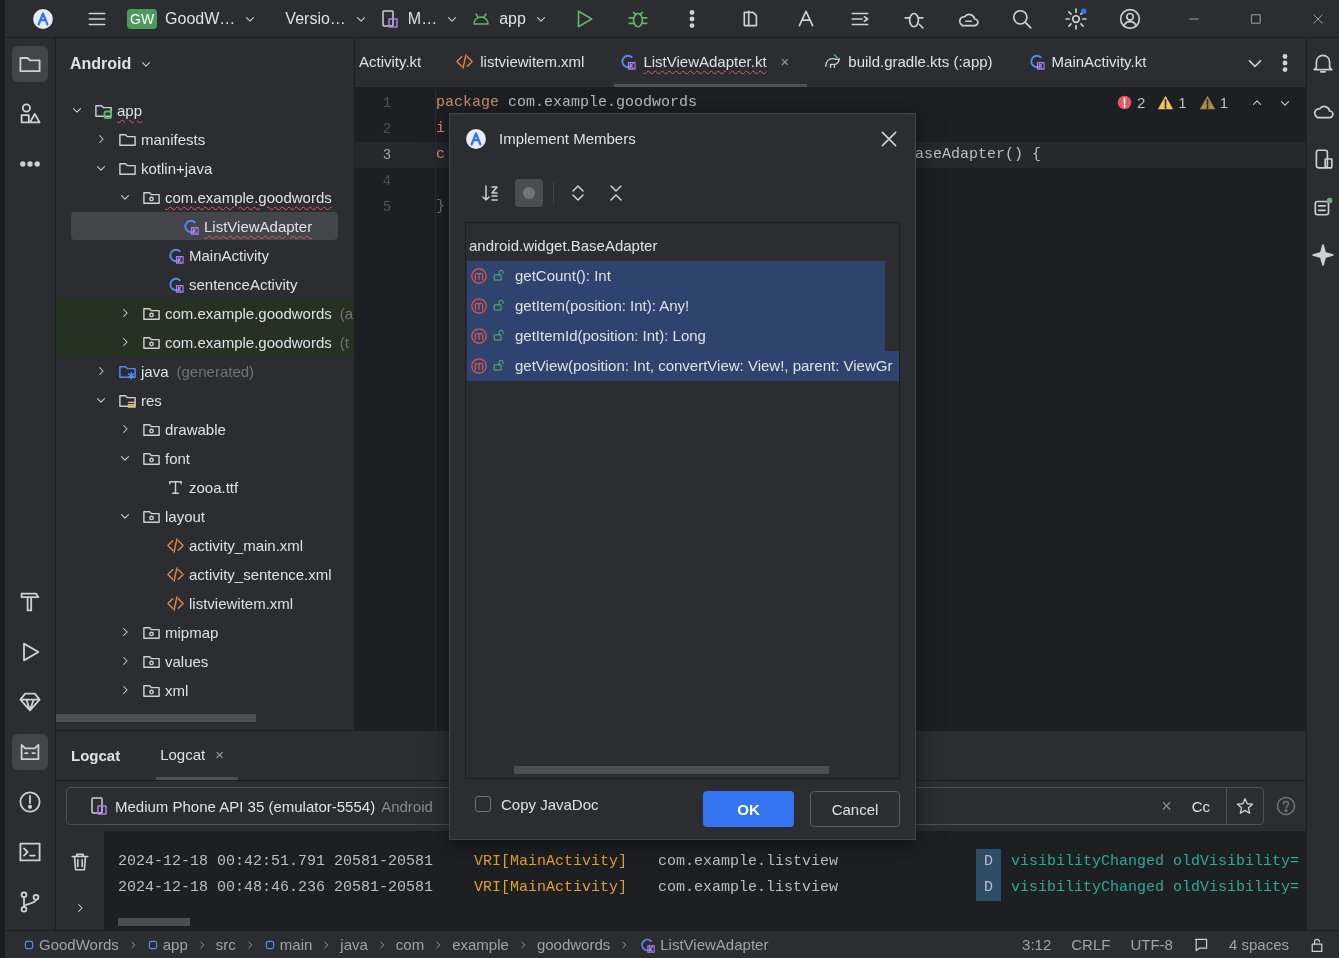 The width and height of the screenshot is (1339, 958). I want to click on breadcrumb: example, so click(480, 944).